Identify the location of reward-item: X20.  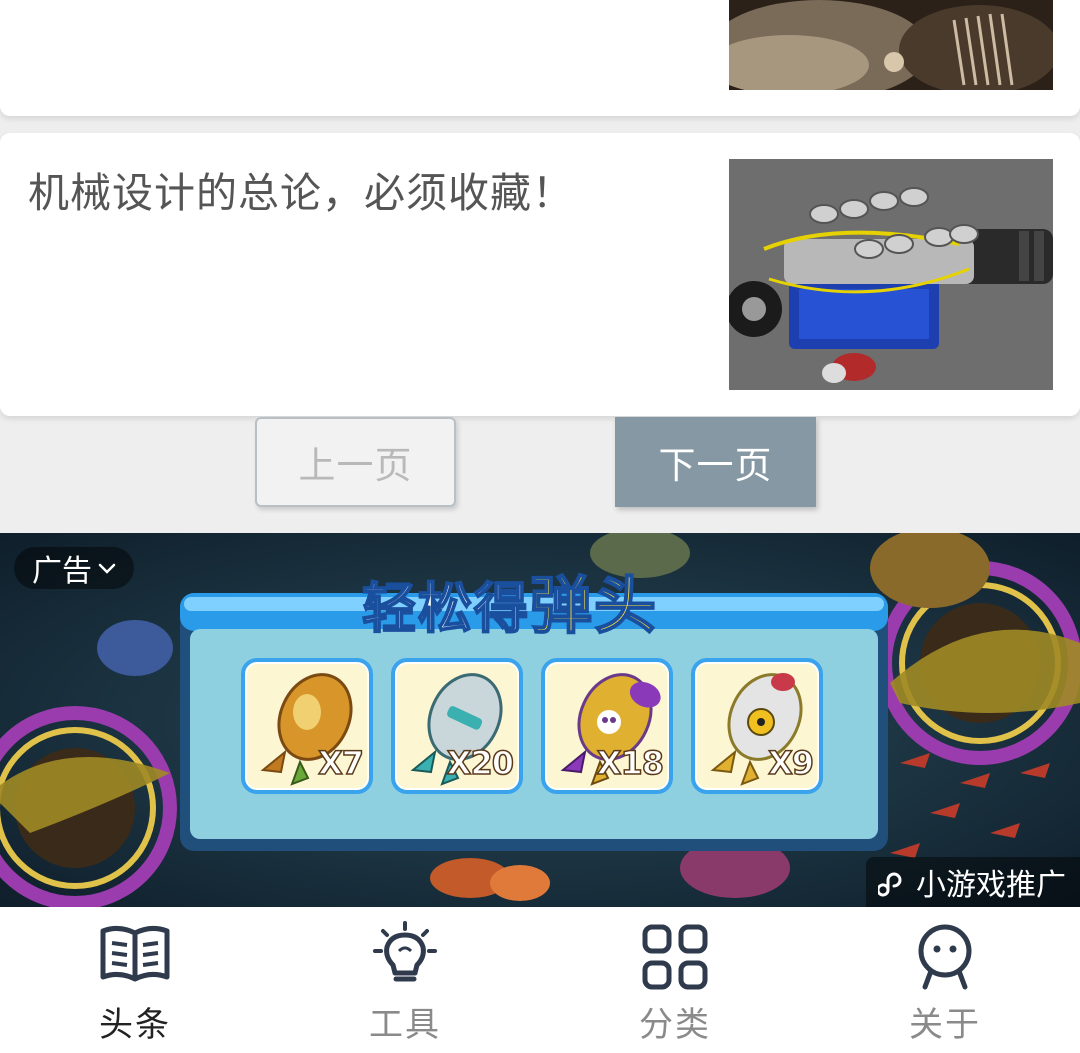
(457, 726).